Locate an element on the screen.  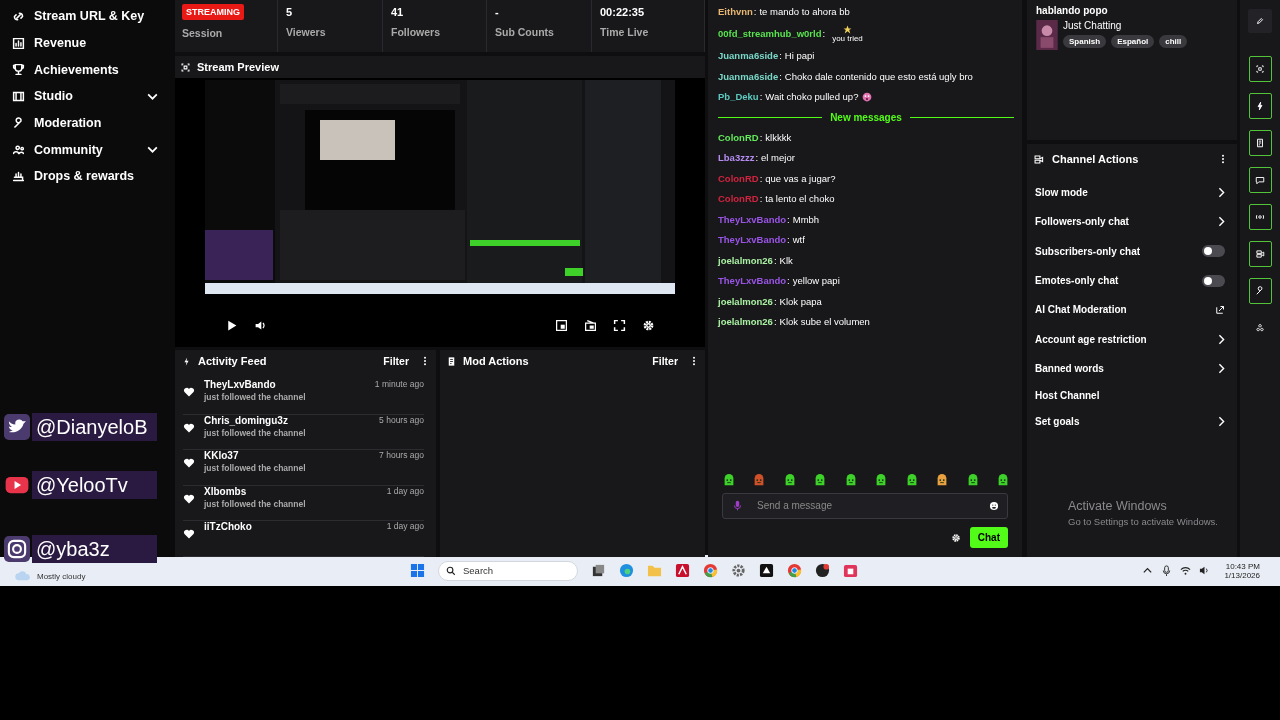
sidebar-item: Achievements is located at coordinates (87, 70).